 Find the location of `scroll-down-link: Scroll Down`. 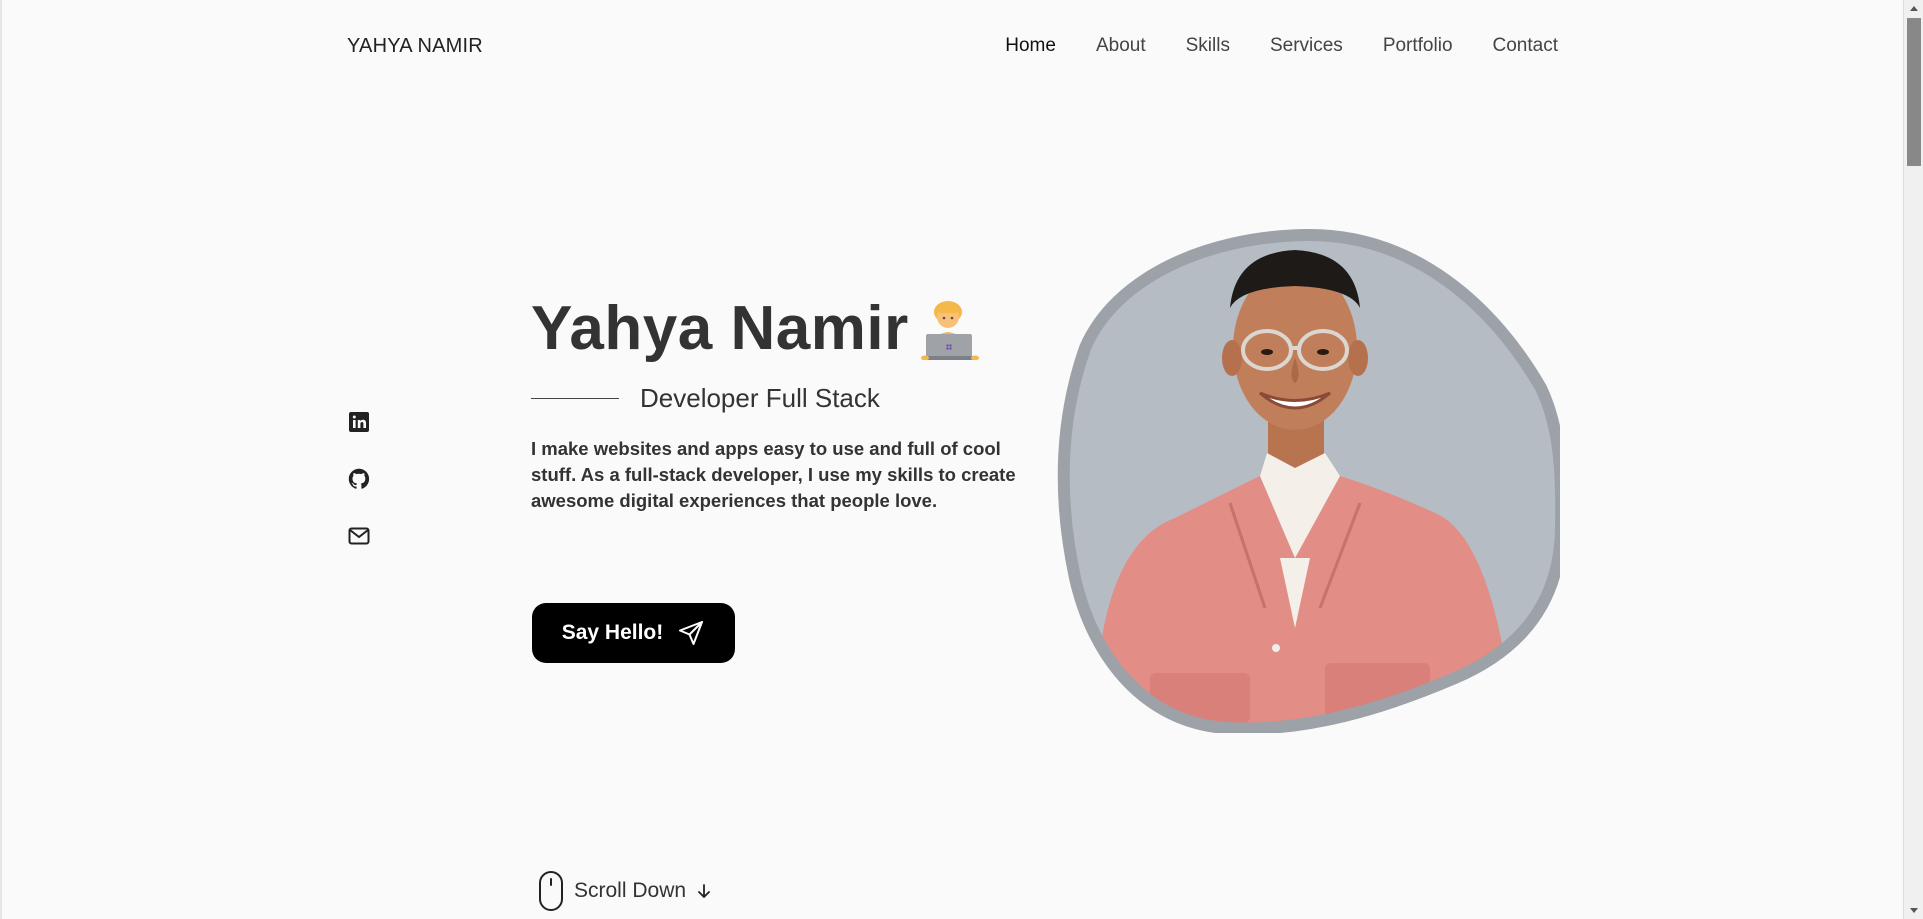

scroll-down-link: Scroll Down is located at coordinates (625, 891).